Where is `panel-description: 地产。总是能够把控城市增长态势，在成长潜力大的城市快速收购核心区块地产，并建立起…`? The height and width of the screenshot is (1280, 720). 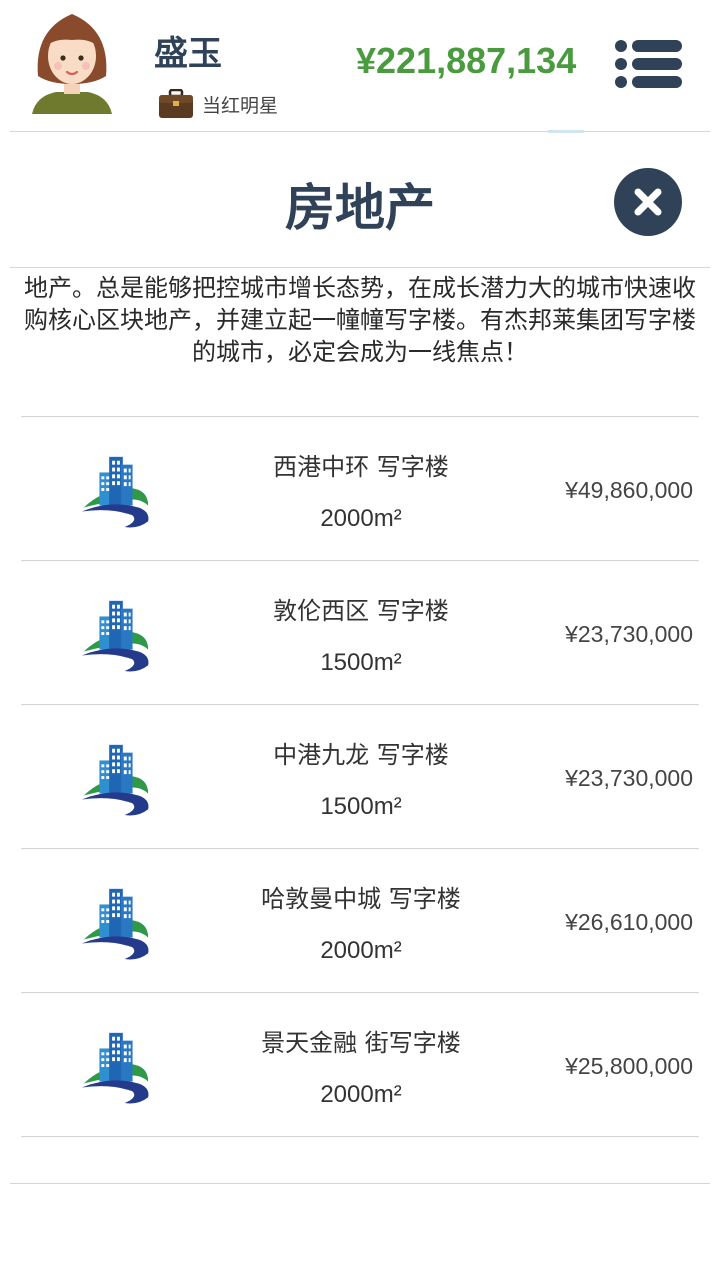
panel-description: 地产。总是能够把控城市增长态势，在成长潜力大的城市快速收购核心区块地产，并建立起… is located at coordinates (360, 320).